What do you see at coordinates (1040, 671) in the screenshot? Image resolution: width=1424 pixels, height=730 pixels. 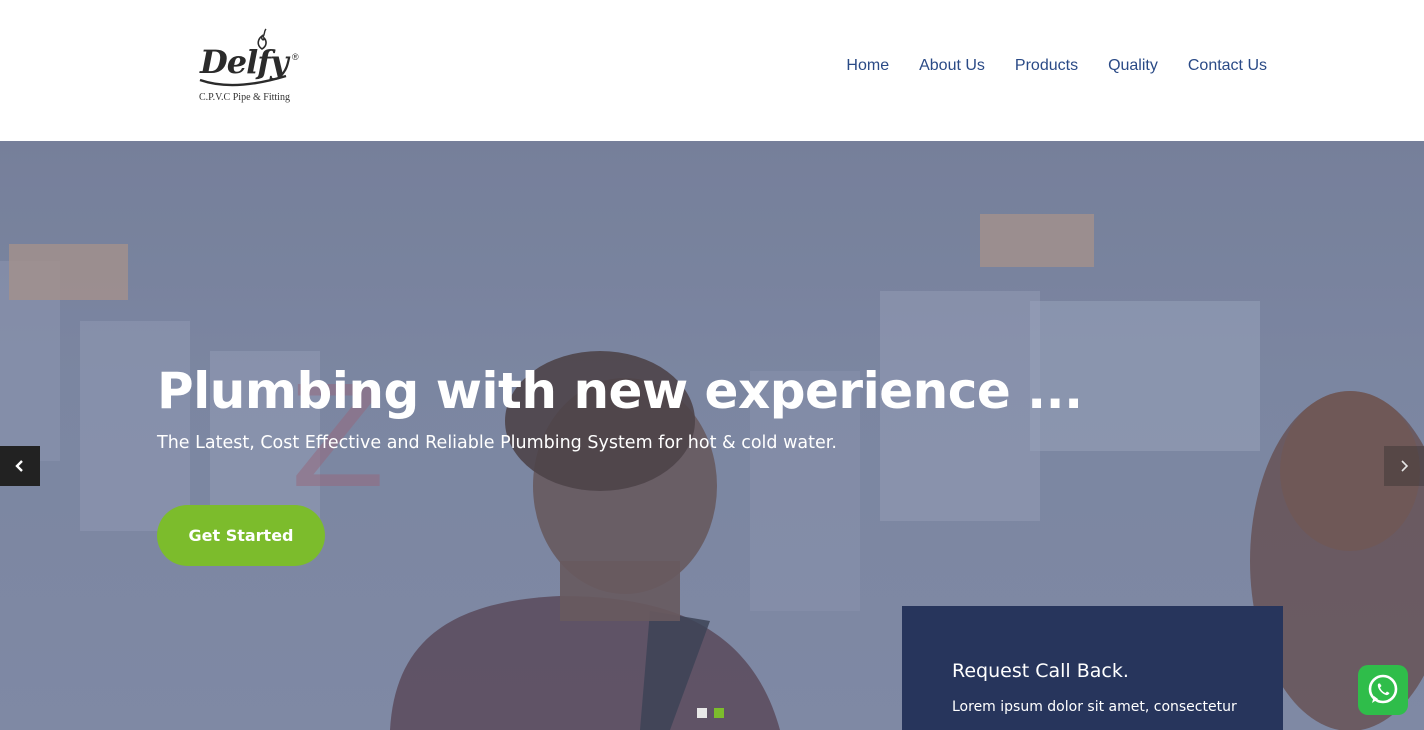 I see `callback-title: Request Call Back.` at bounding box center [1040, 671].